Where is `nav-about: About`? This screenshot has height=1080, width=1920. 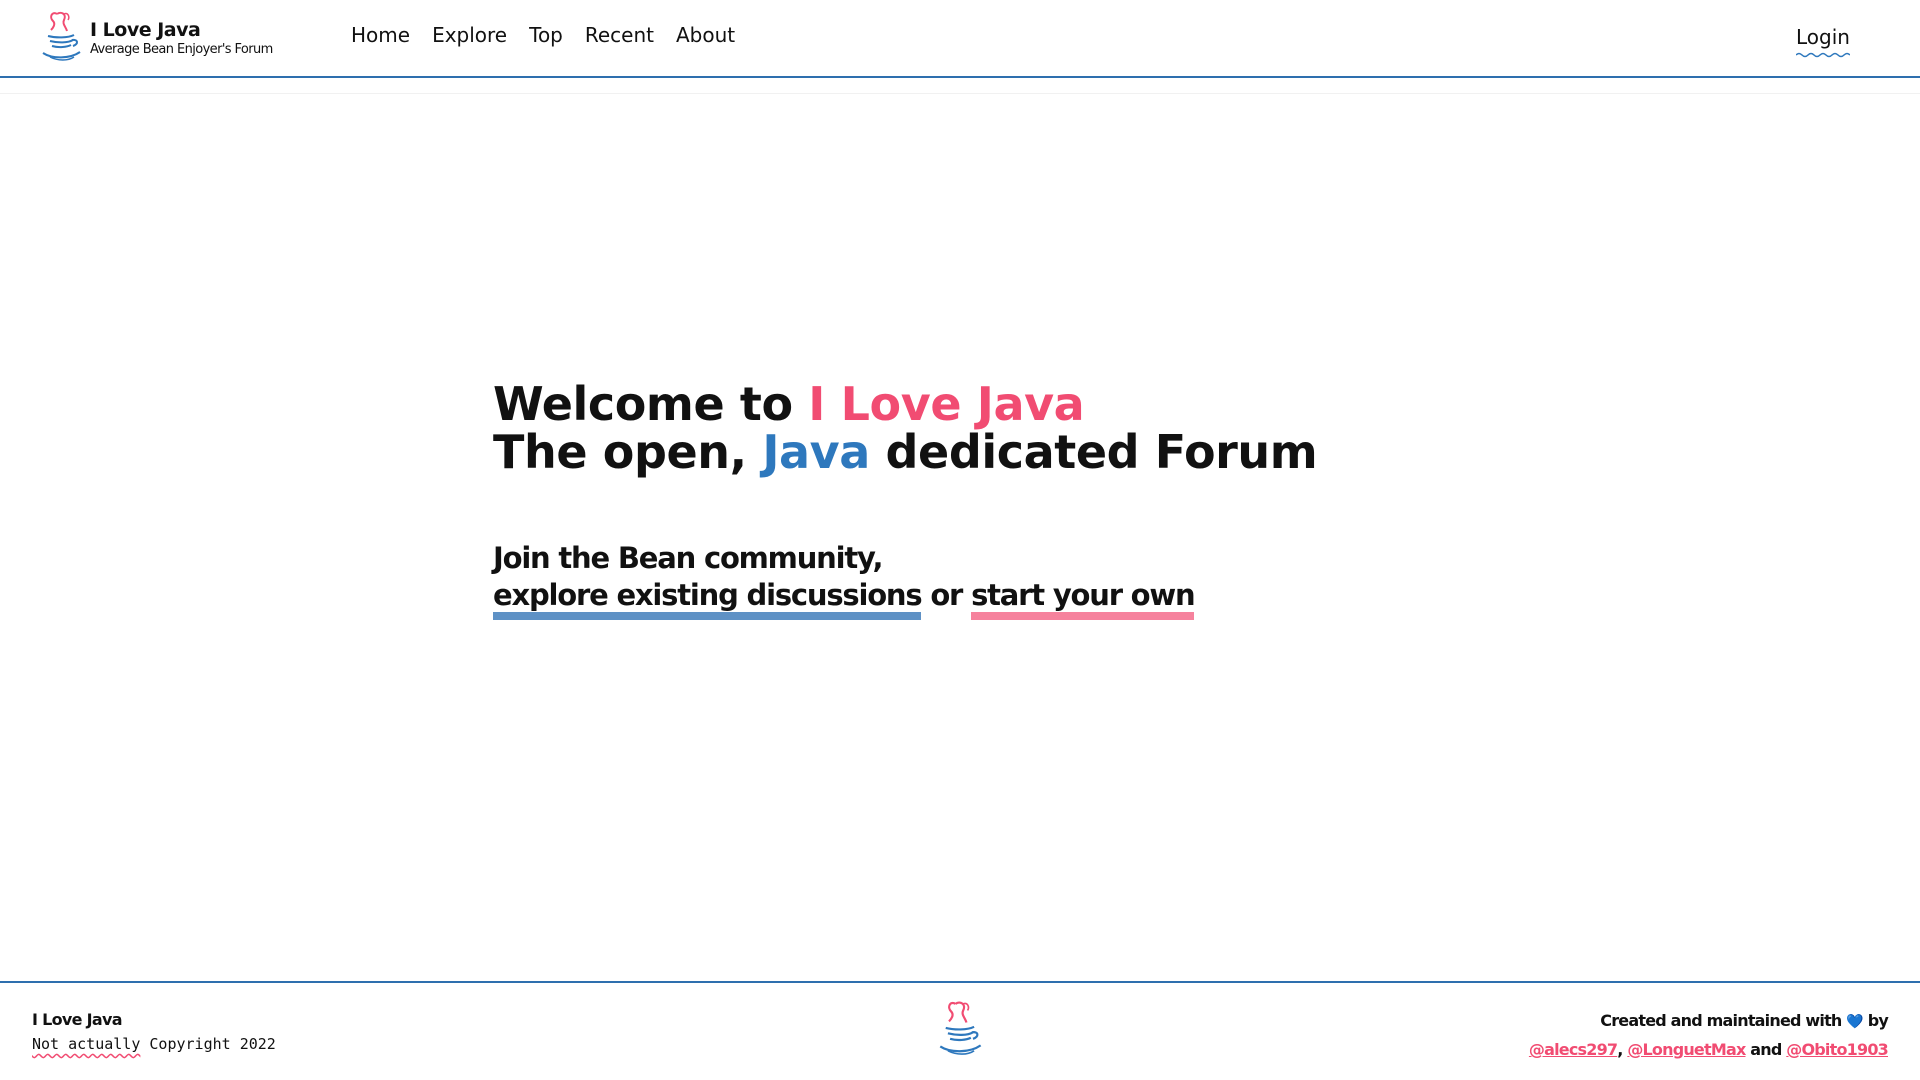
nav-about: About is located at coordinates (705, 35).